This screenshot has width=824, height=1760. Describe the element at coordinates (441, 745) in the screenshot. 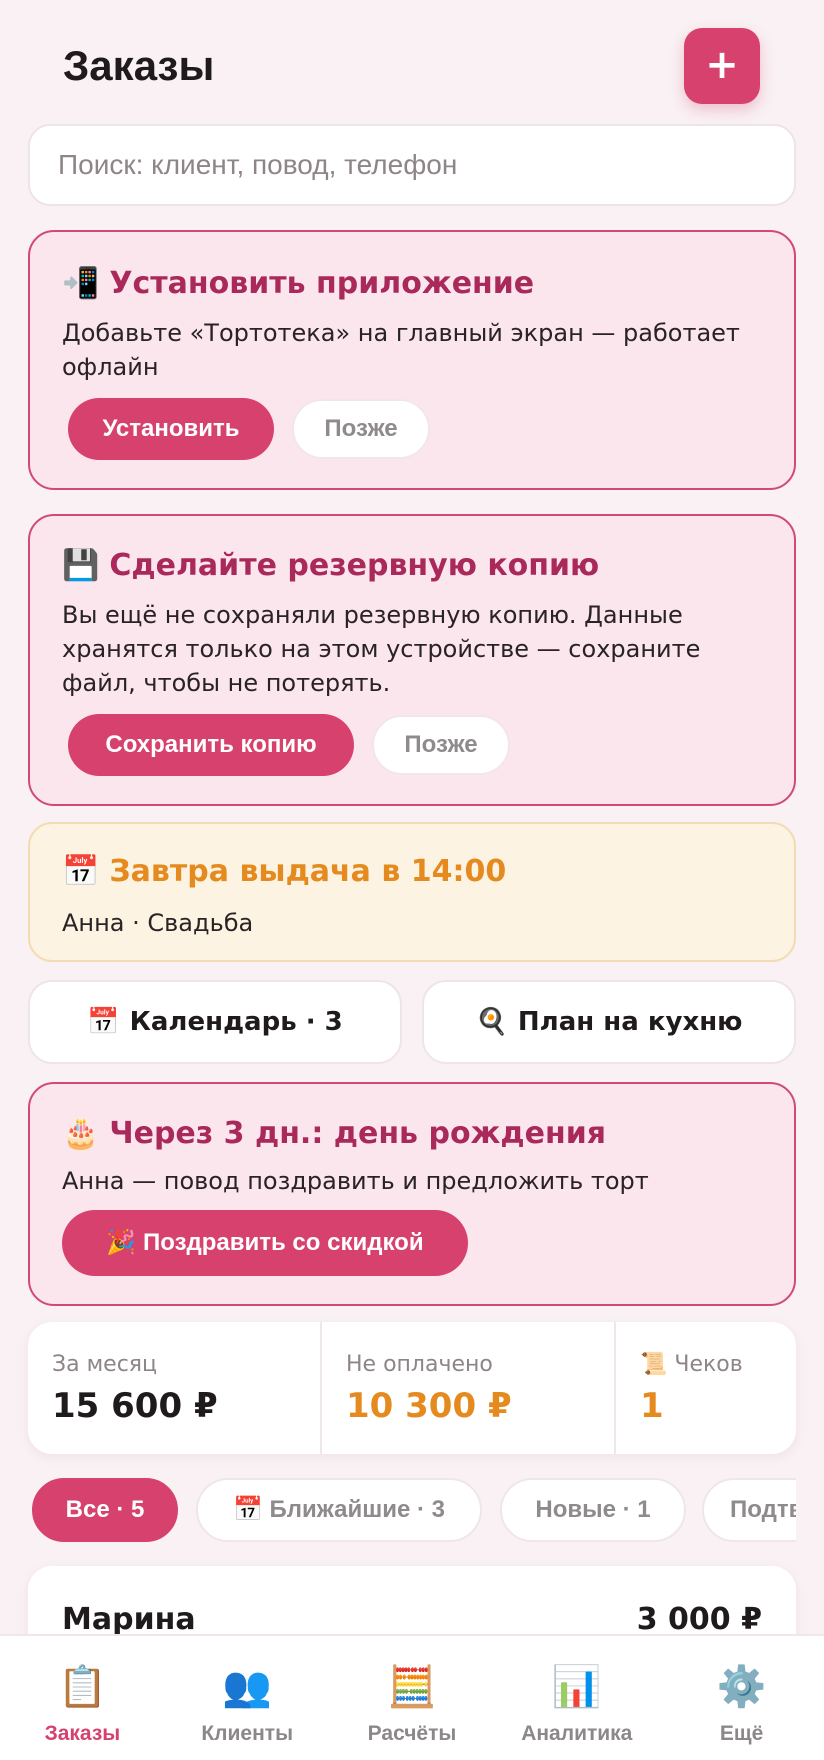

I see `backup-later-button: Позже` at that location.